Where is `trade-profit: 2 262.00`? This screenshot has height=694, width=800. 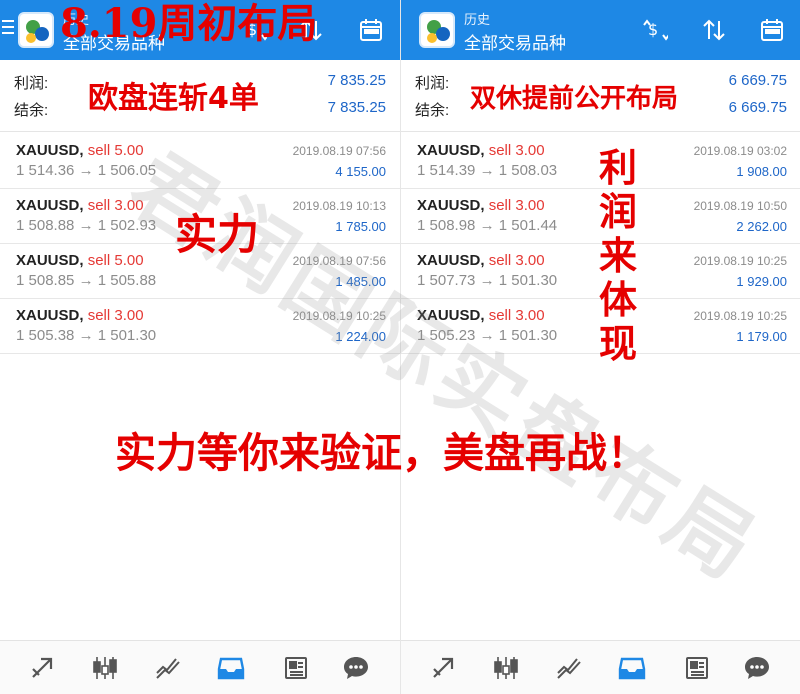 trade-profit: 2 262.00 is located at coordinates (761, 226).